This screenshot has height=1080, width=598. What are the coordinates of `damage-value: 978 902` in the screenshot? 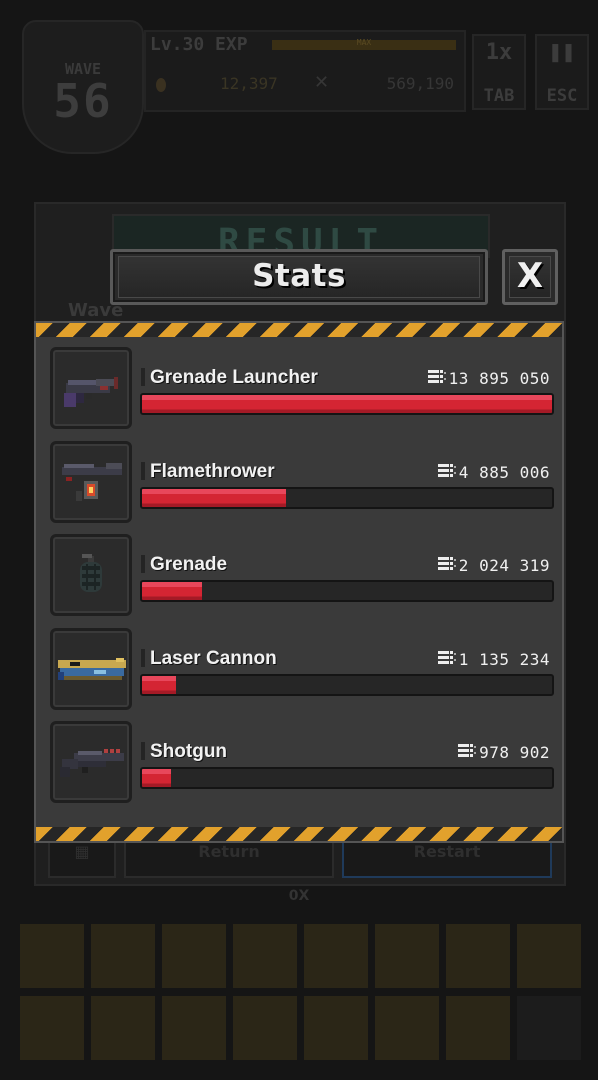 It's located at (514, 752).